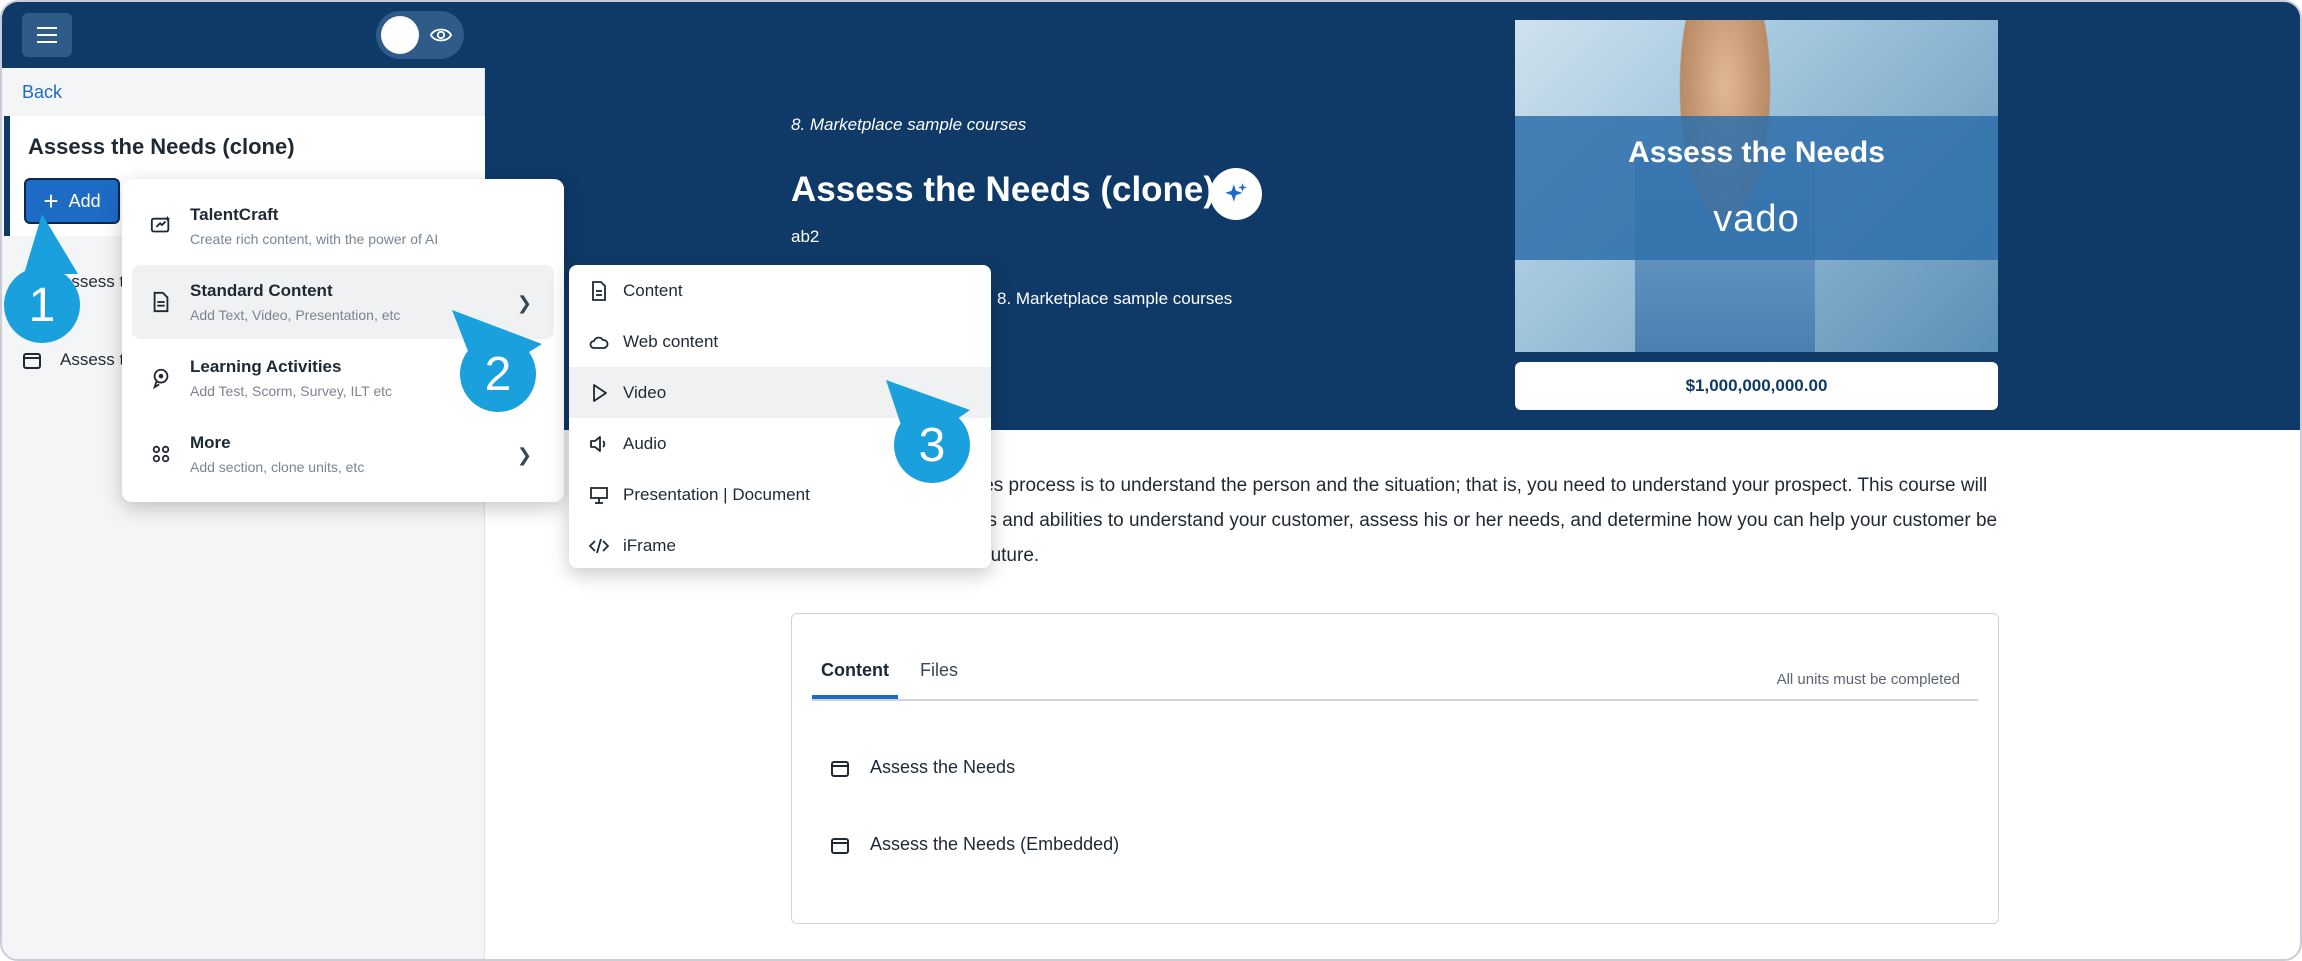 Image resolution: width=2302 pixels, height=961 pixels. Describe the element at coordinates (498, 374) in the screenshot. I see `step-callout-2: 2` at that location.